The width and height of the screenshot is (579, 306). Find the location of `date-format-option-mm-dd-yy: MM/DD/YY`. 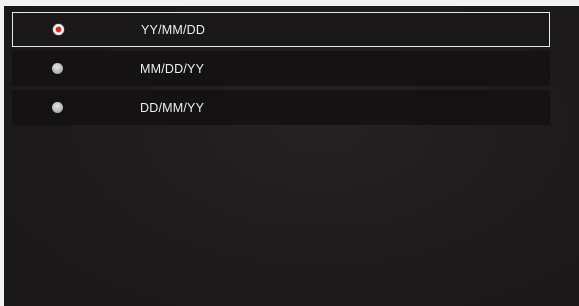

date-format-option-mm-dd-yy: MM/DD/YY is located at coordinates (281, 68).